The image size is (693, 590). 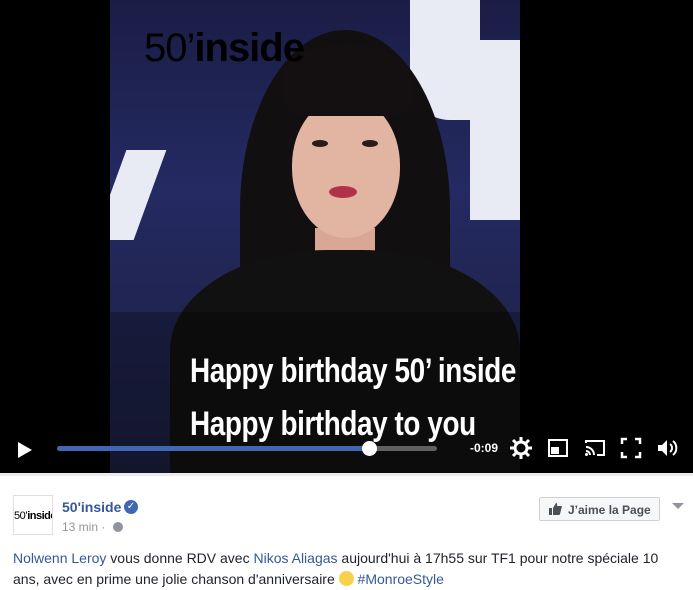 What do you see at coordinates (117, 527) in the screenshot?
I see `globe-icon` at bounding box center [117, 527].